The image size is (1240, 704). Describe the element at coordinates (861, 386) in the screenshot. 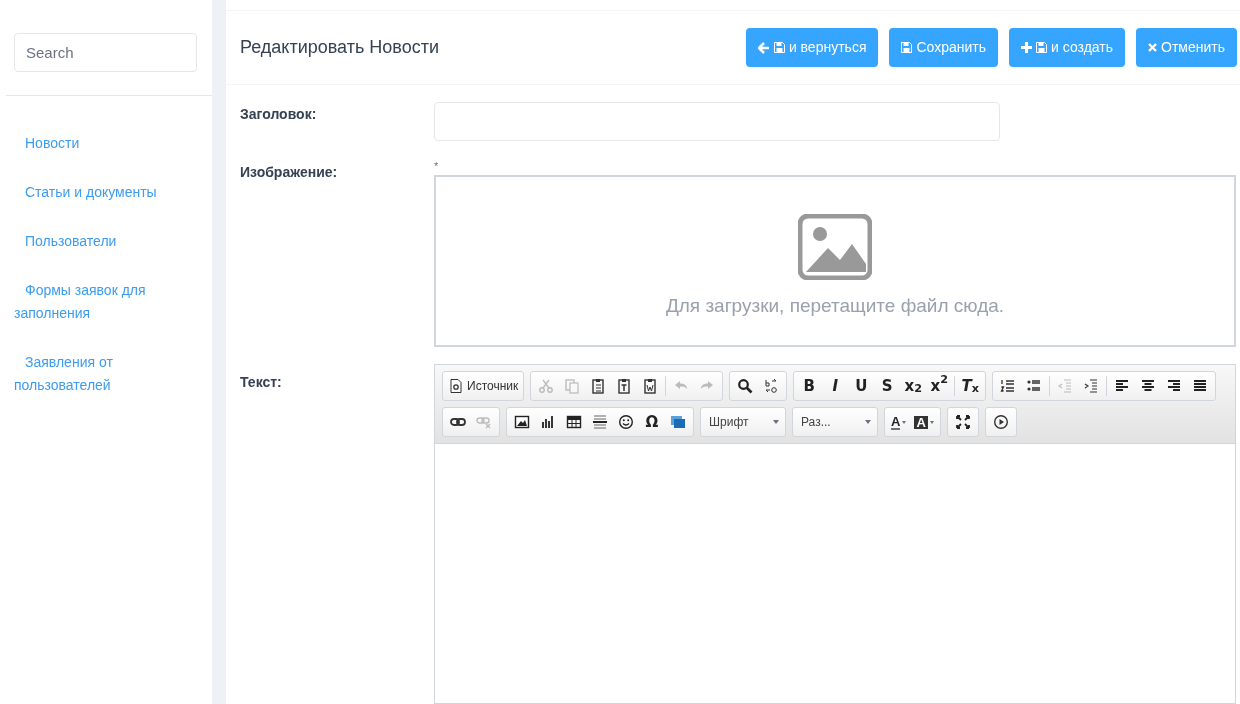

I see `format-button: U` at that location.